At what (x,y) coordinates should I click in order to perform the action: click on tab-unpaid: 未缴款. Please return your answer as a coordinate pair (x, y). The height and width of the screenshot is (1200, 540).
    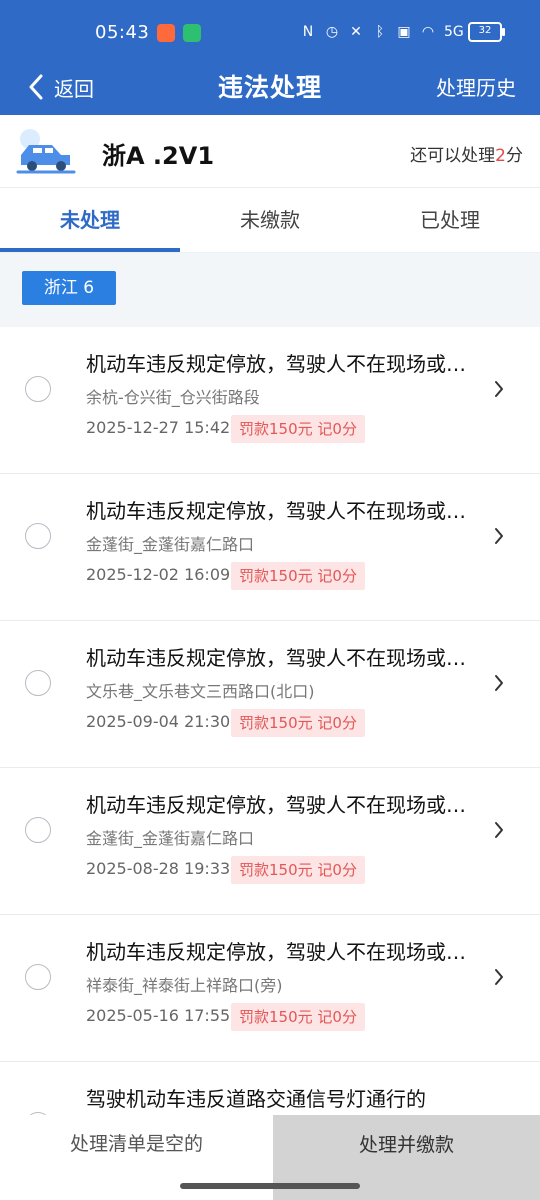
    Looking at the image, I should click on (270, 220).